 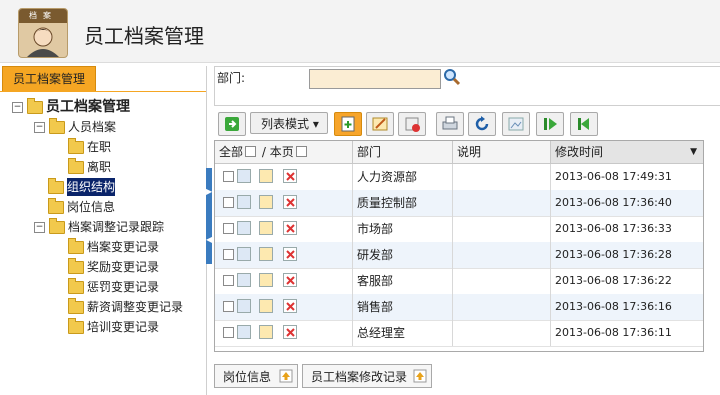 What do you see at coordinates (88, 107) in the screenshot?
I see `tree-item-label: 员工档案管理` at bounding box center [88, 107].